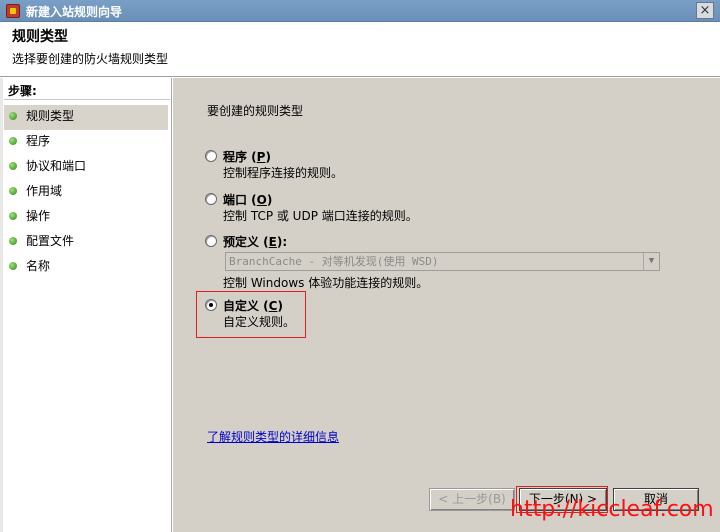 Image resolution: width=720 pixels, height=532 pixels. Describe the element at coordinates (40, 37) in the screenshot. I see `page-title: 规则类型` at that location.